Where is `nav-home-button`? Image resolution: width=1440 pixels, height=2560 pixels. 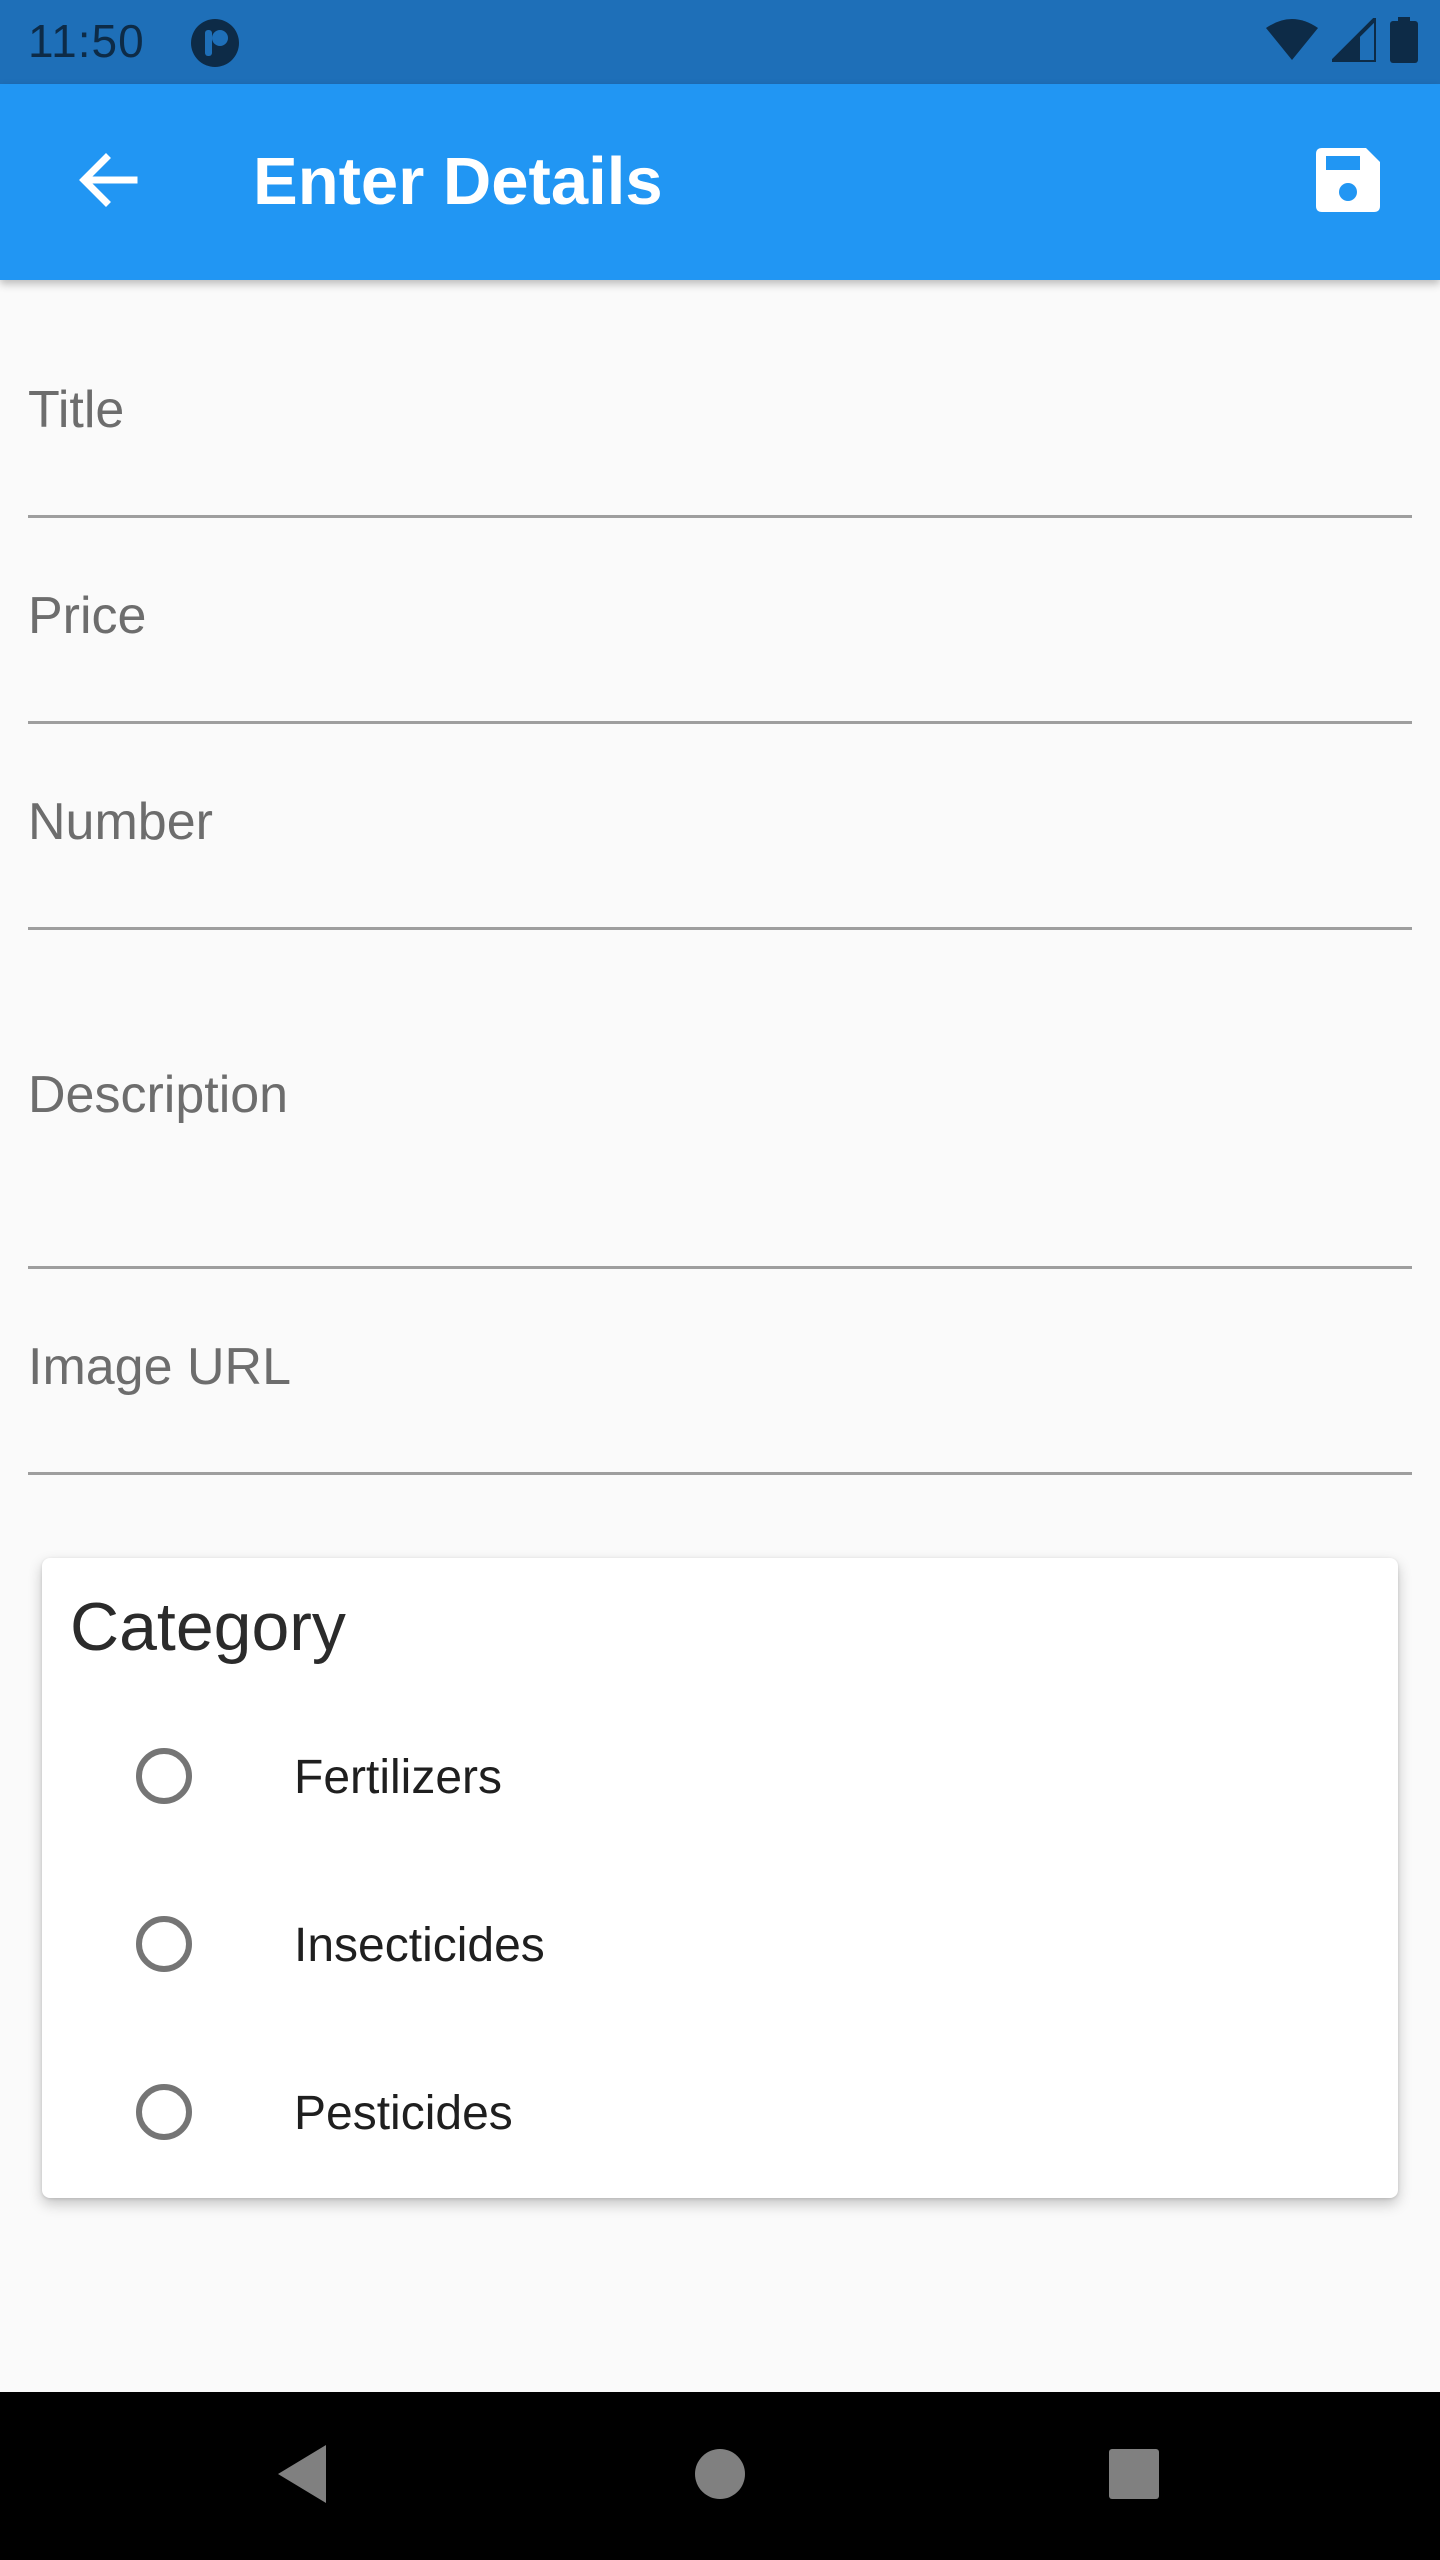 nav-home-button is located at coordinates (720, 2476).